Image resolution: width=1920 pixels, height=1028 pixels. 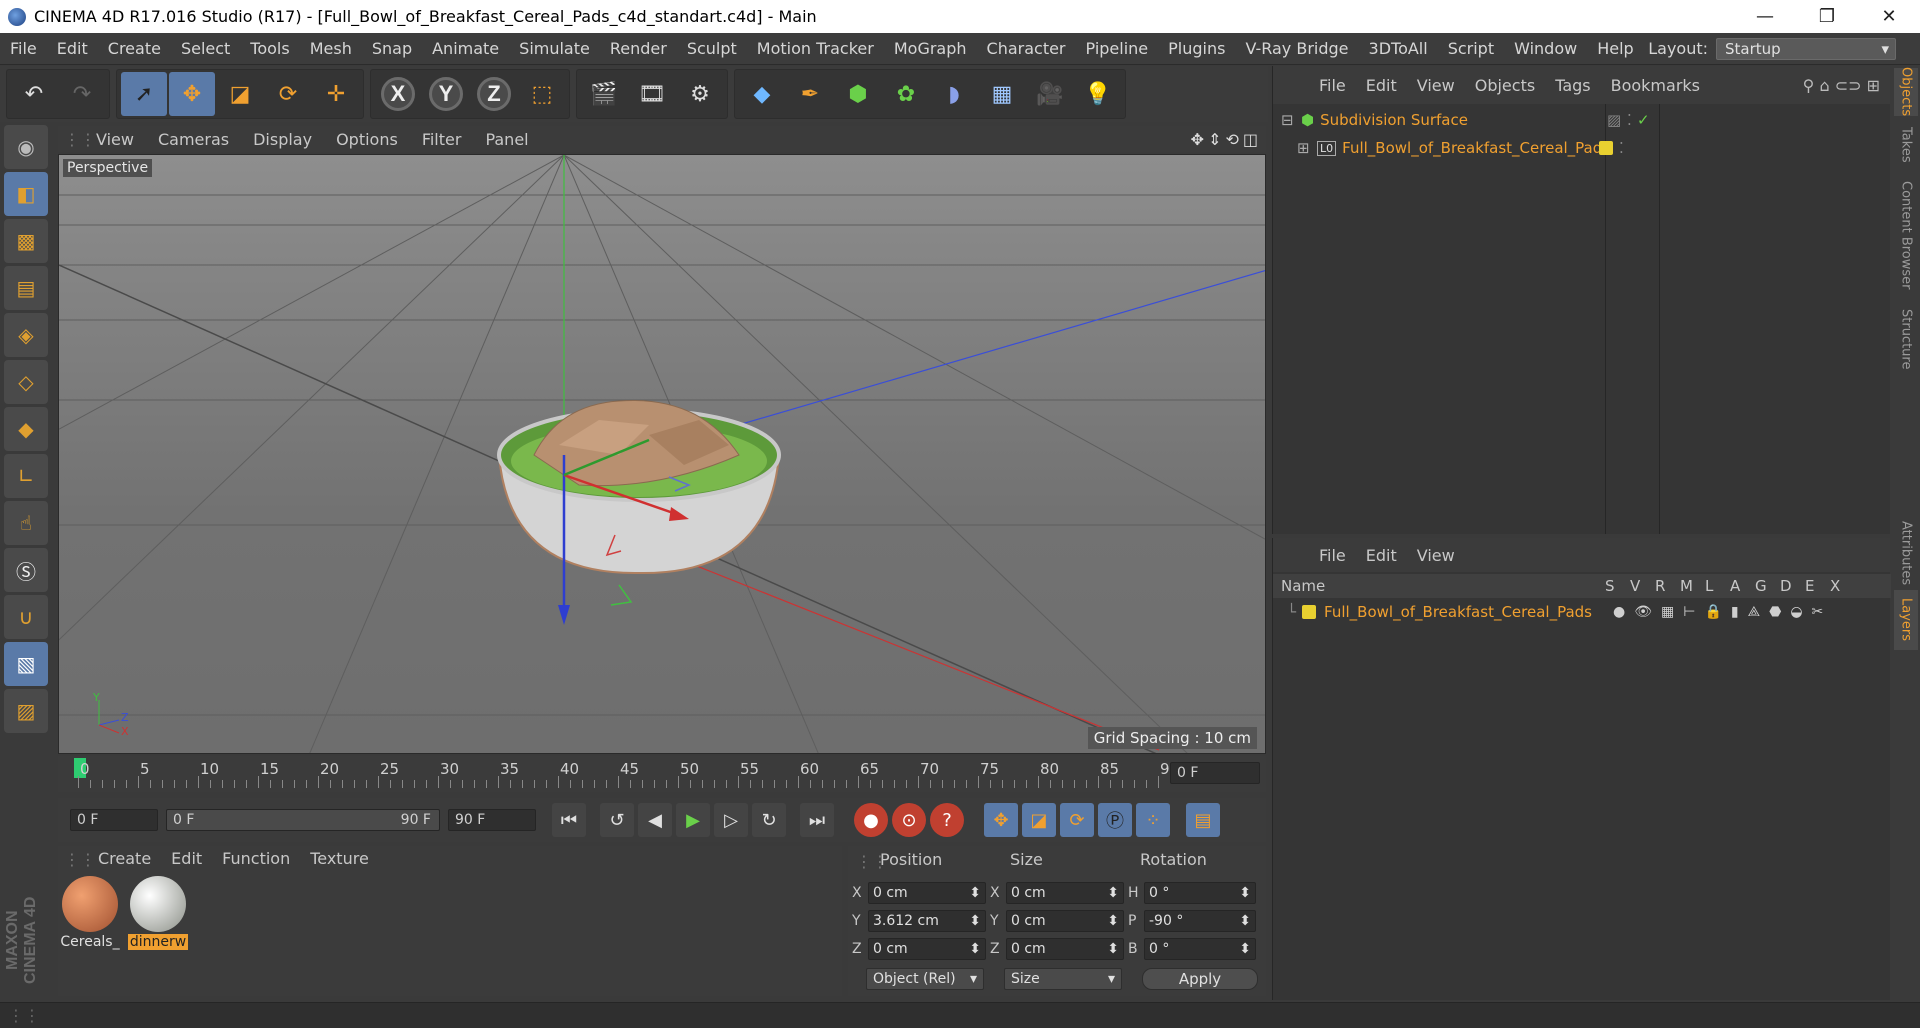 What do you see at coordinates (1332, 555) in the screenshot?
I see `layer-menu-file: File` at bounding box center [1332, 555].